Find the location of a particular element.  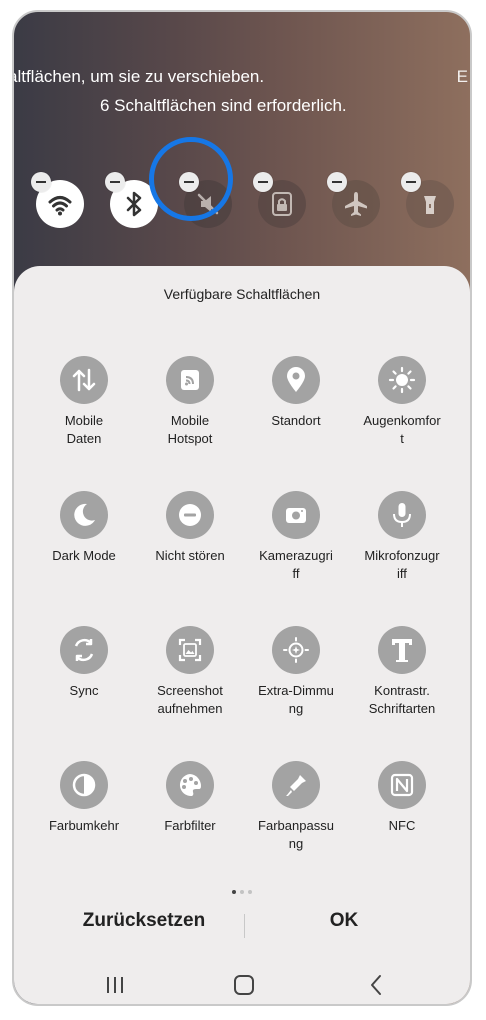

page-indicator is located at coordinates (242, 890).